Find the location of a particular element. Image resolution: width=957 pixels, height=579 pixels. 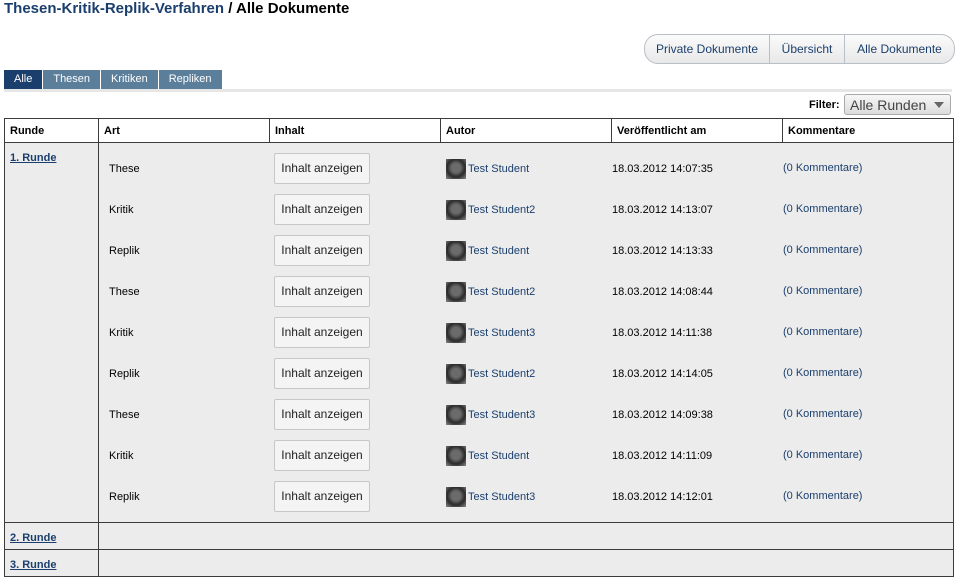

published-date: 18.03.2012 14:09:38 is located at coordinates (662, 414).